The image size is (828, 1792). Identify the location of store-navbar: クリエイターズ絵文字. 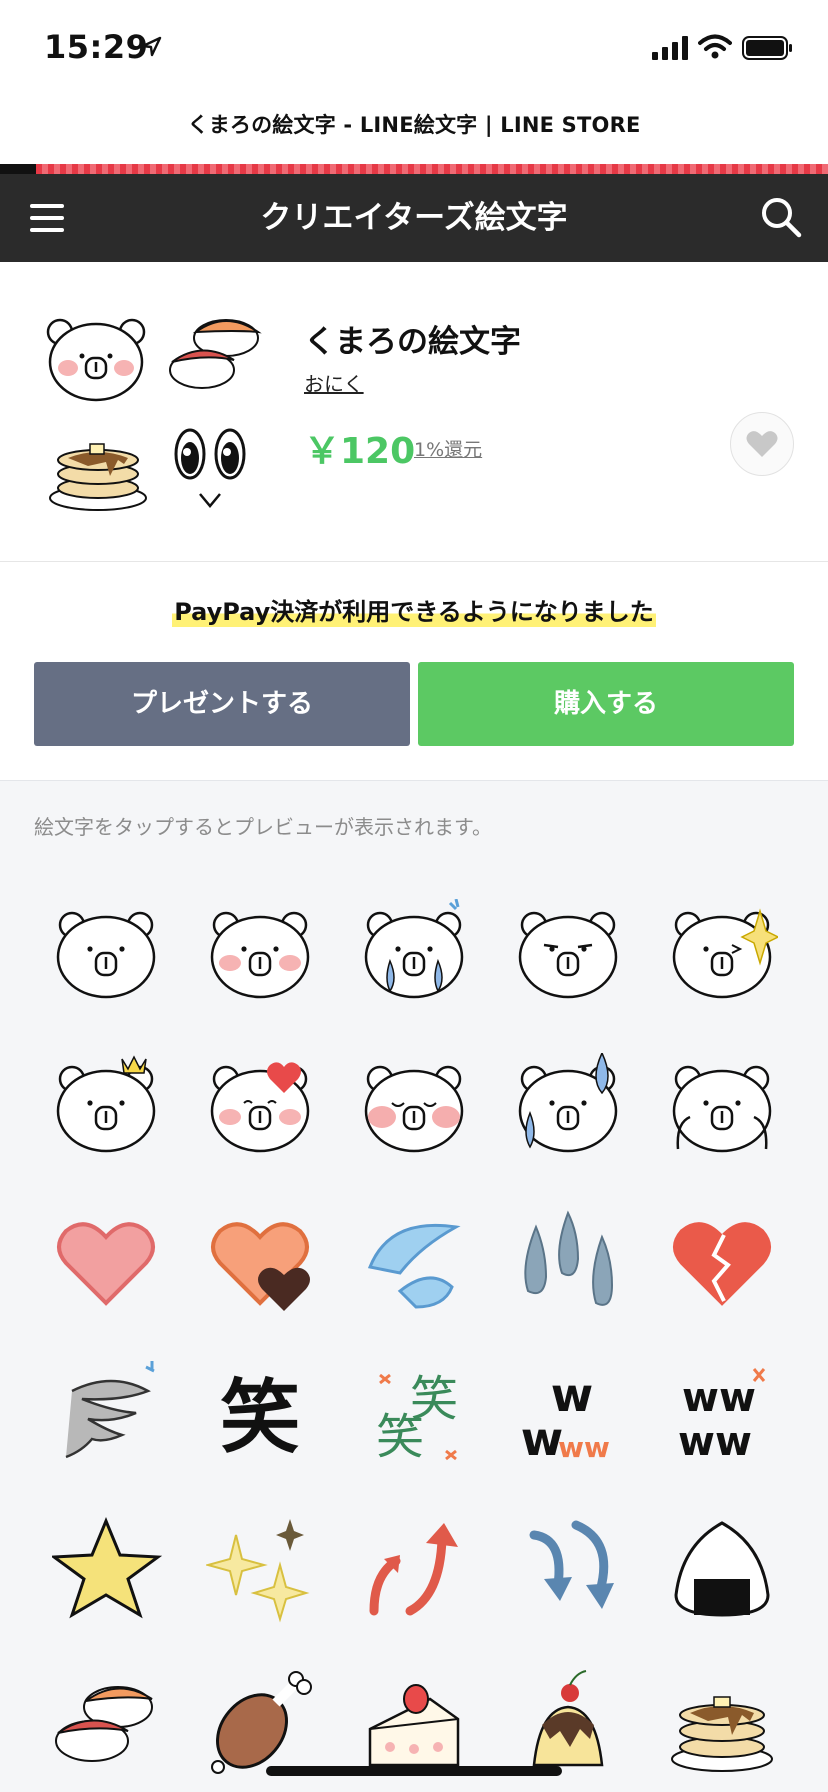
(414, 218).